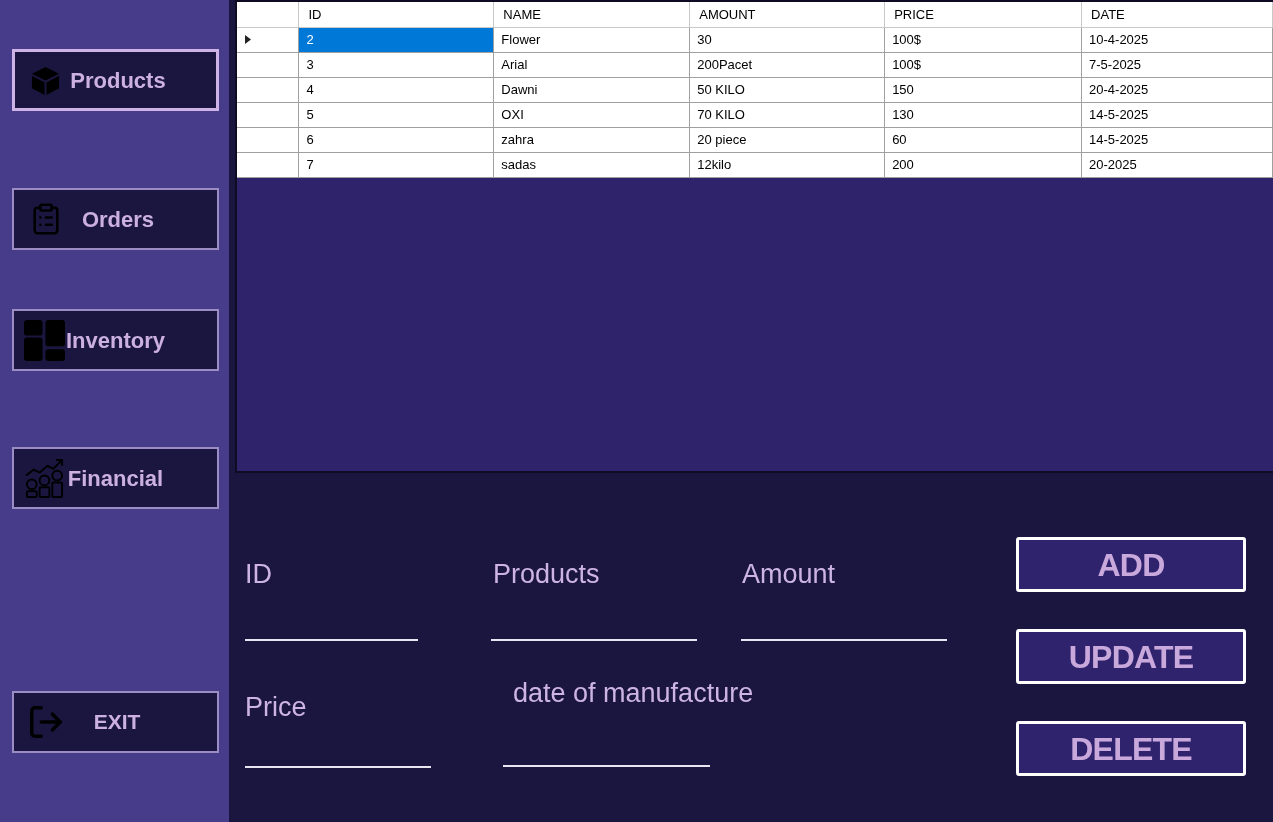  I want to click on exit-icon, so click(46, 722).